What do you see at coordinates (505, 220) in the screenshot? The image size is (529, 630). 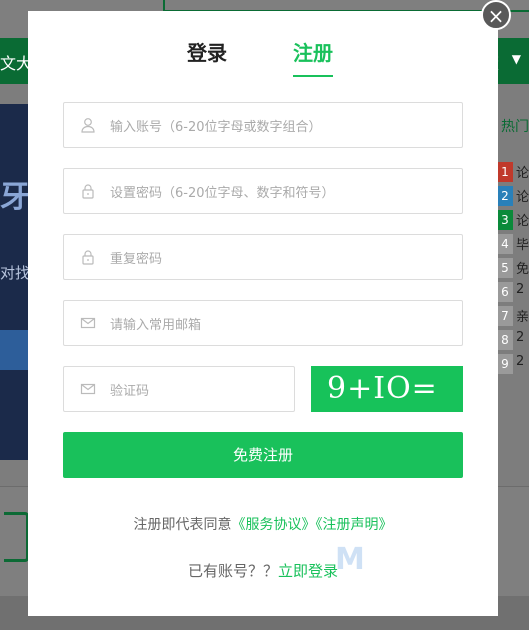 I see `rank-badge: 3` at bounding box center [505, 220].